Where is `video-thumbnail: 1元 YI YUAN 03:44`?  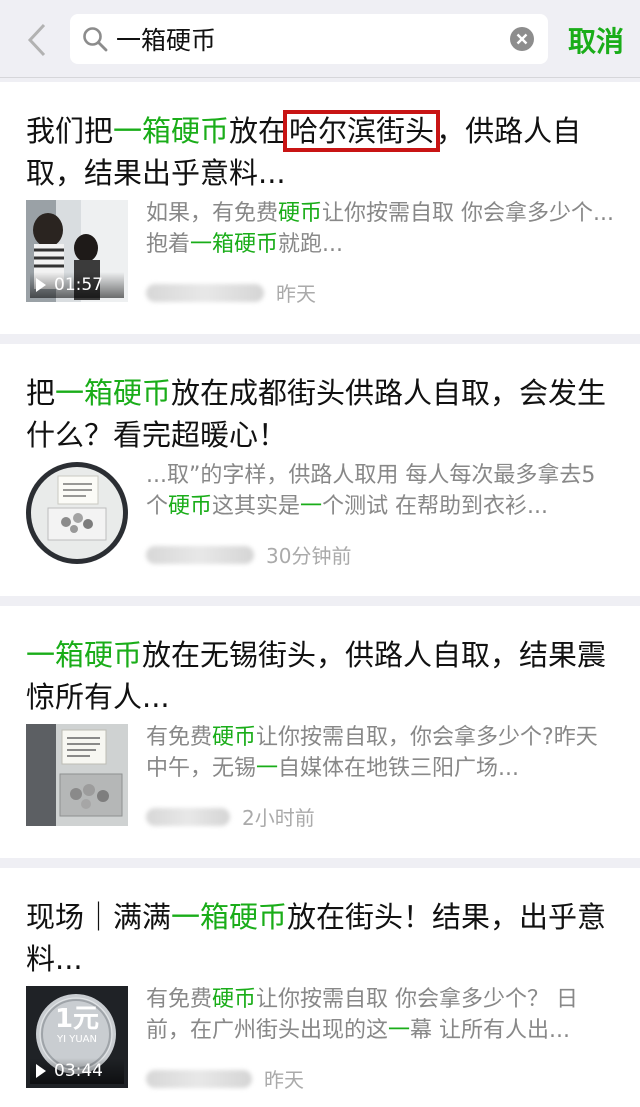
video-thumbnail: 1元 YI YUAN 03:44 is located at coordinates (77, 1037).